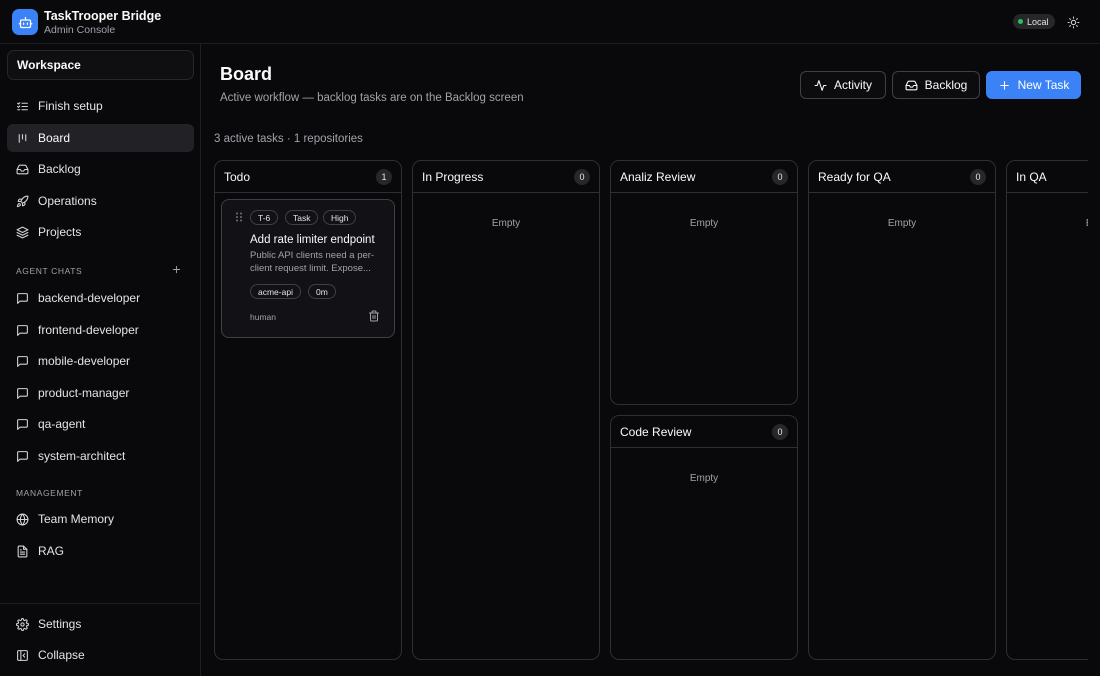  What do you see at coordinates (1038, 21) in the screenshot?
I see `environment-label: Local` at bounding box center [1038, 21].